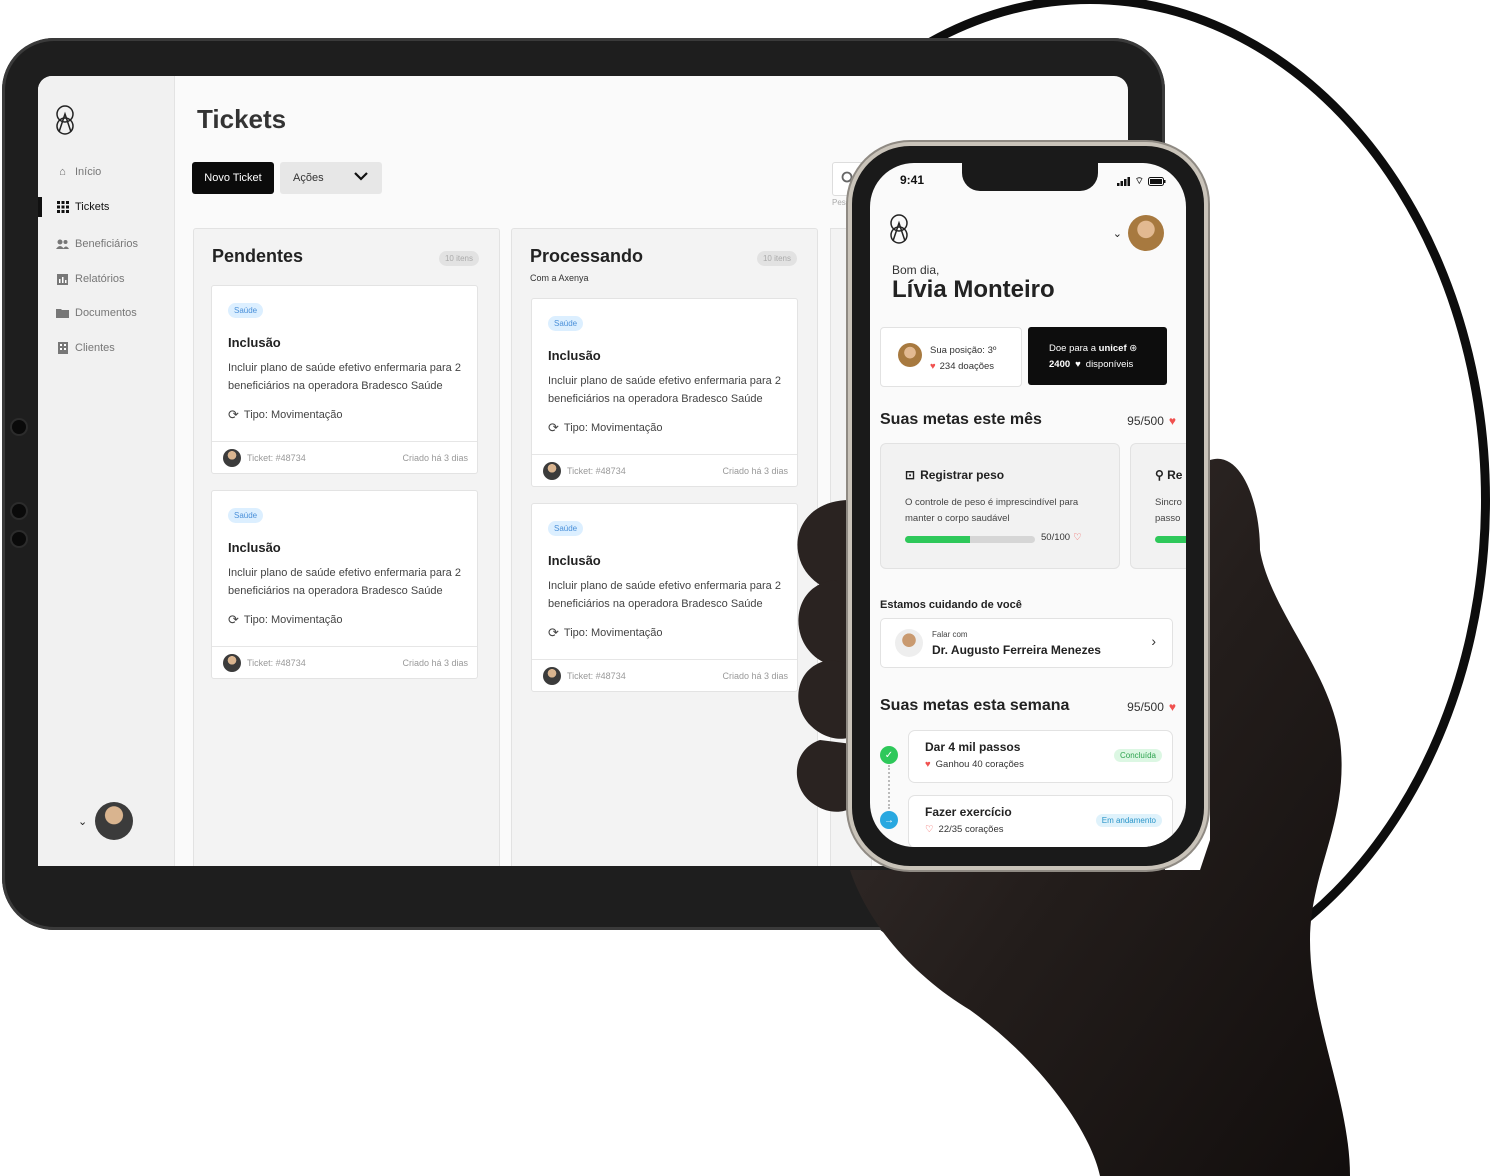 The image size is (1493, 1176). What do you see at coordinates (1158, 506) in the screenshot?
I see `goal-card: ⚲ Re Sincro passo` at bounding box center [1158, 506].